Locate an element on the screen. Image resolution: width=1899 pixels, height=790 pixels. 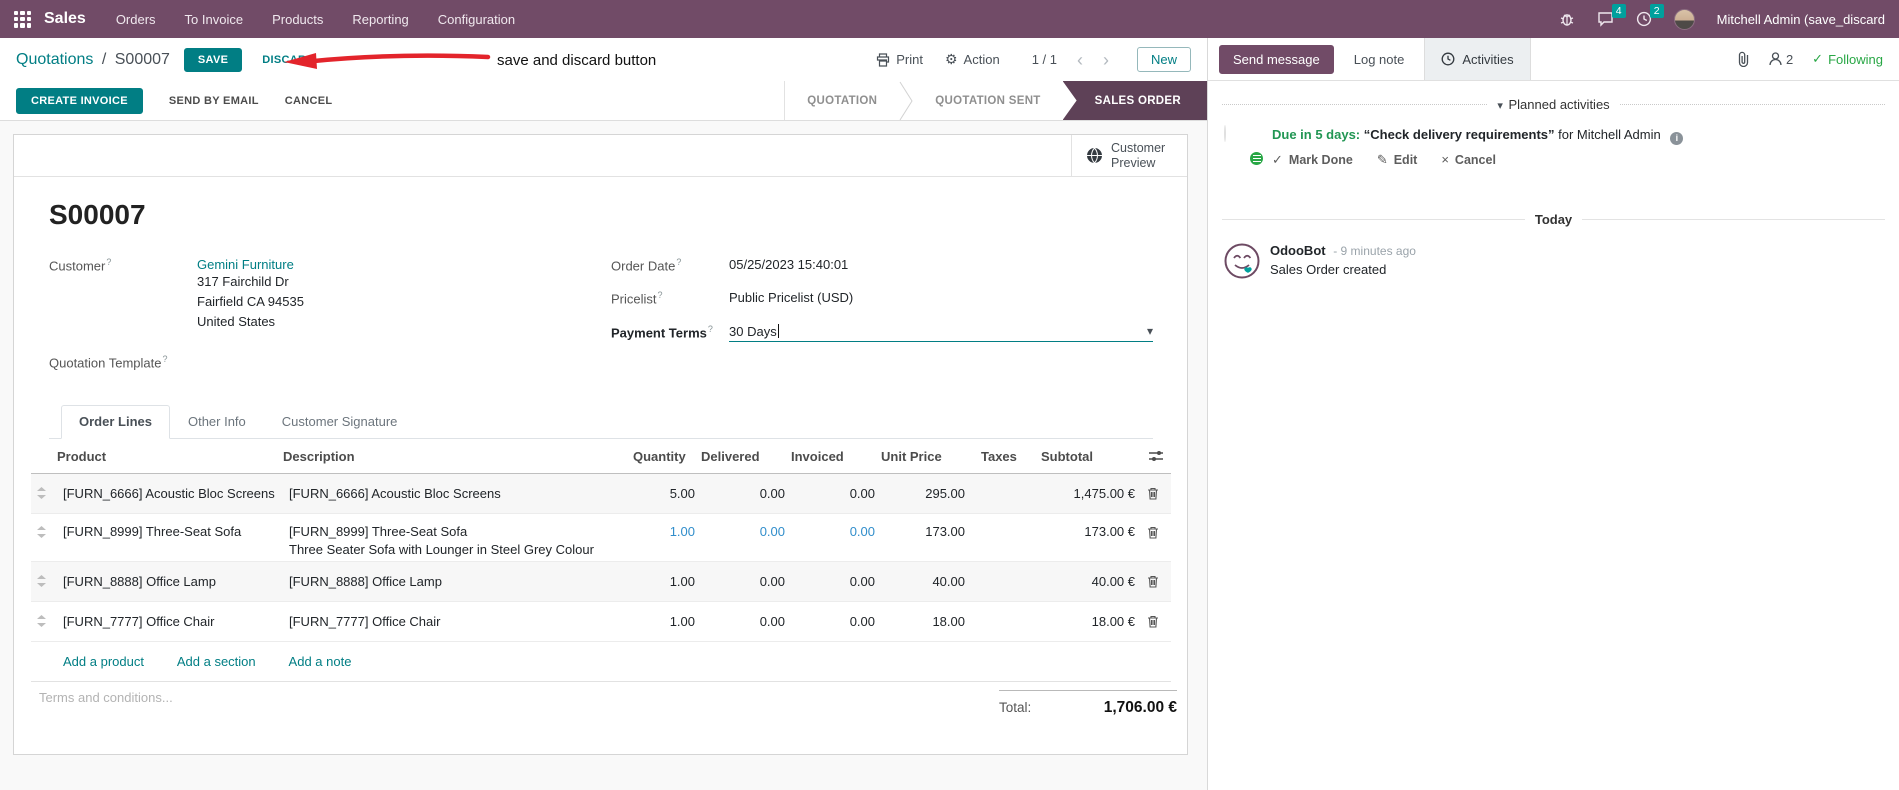
cell-unit-price: 40.00 is located at coordinates (926, 581).